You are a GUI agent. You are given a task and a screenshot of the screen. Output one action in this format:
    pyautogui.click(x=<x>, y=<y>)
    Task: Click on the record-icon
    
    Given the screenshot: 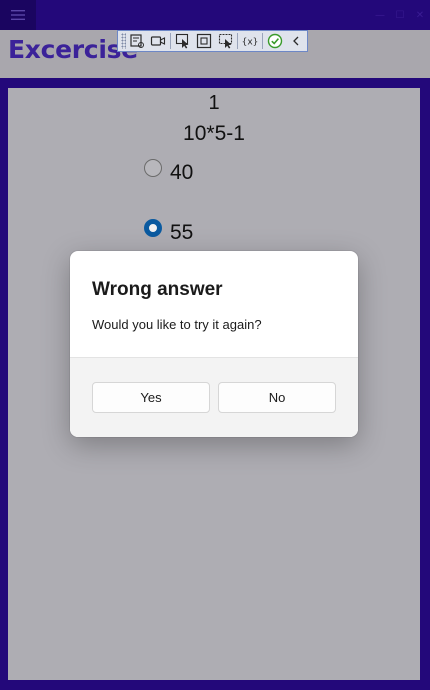 What is the action you would take?
    pyautogui.click(x=158, y=41)
    